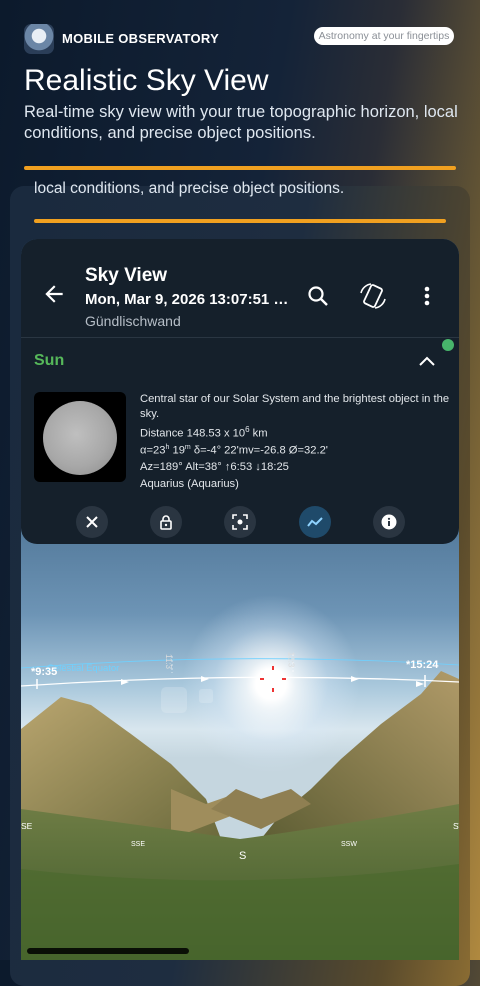 This screenshot has width=480, height=986. What do you see at coordinates (168, 661) in the screenshot?
I see `hour-tick-label: 11:3` at bounding box center [168, 661].